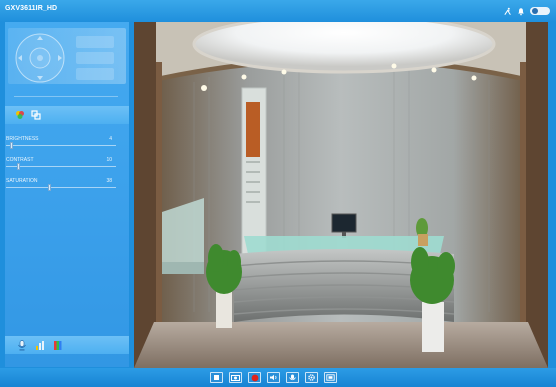 The height and width of the screenshot is (387, 556). Describe the element at coordinates (64, 164) in the screenshot. I see `contrast-slider: CONTRAST 10` at that location.